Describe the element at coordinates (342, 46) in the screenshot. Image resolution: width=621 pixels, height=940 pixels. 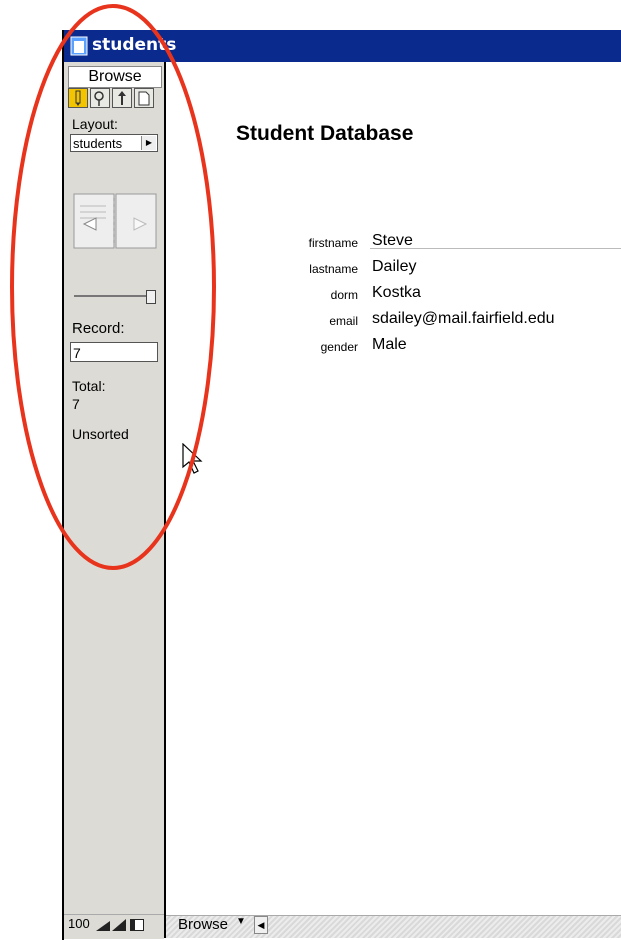
I see `title-bar: students` at that location.